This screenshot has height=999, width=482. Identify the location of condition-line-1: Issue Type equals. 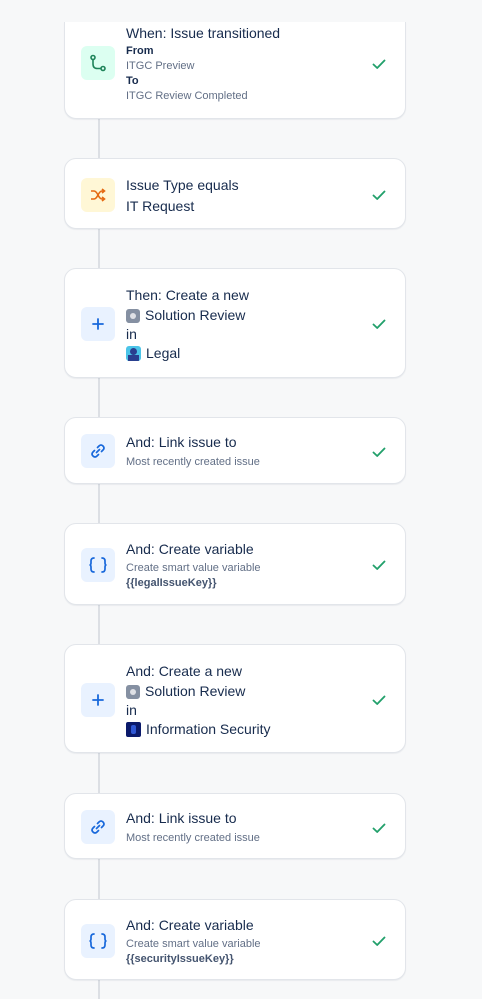
(182, 185).